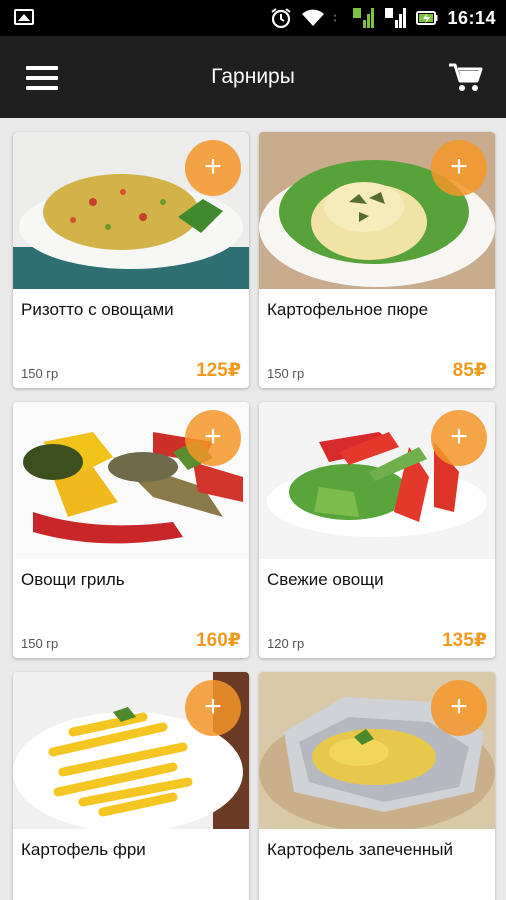 This screenshot has height=900, width=506. Describe the element at coordinates (427, 18) in the screenshot. I see `battery-charging-icon` at that location.